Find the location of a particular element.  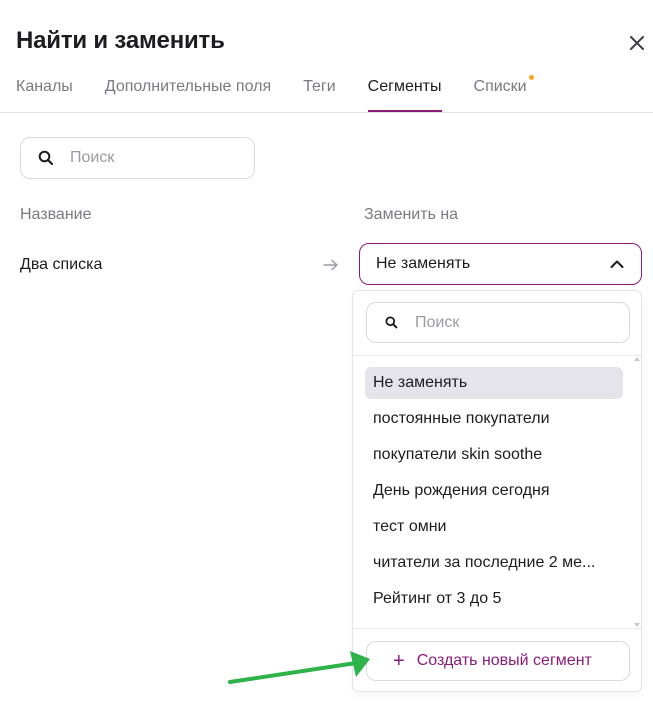

scroll-down-icon is located at coordinates (637, 625).